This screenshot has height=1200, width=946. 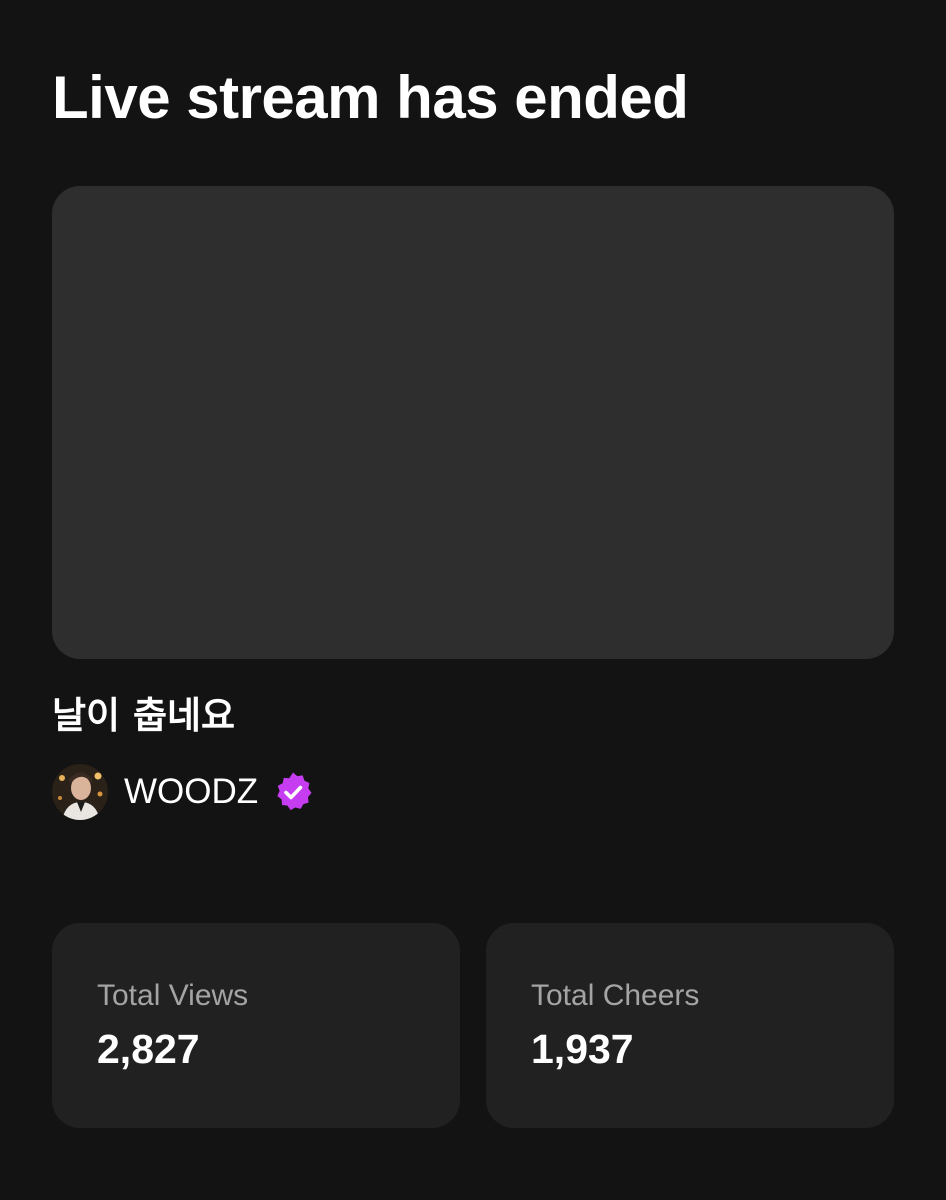 What do you see at coordinates (582, 1049) in the screenshot?
I see `total-cheers-value: 1,937` at bounding box center [582, 1049].